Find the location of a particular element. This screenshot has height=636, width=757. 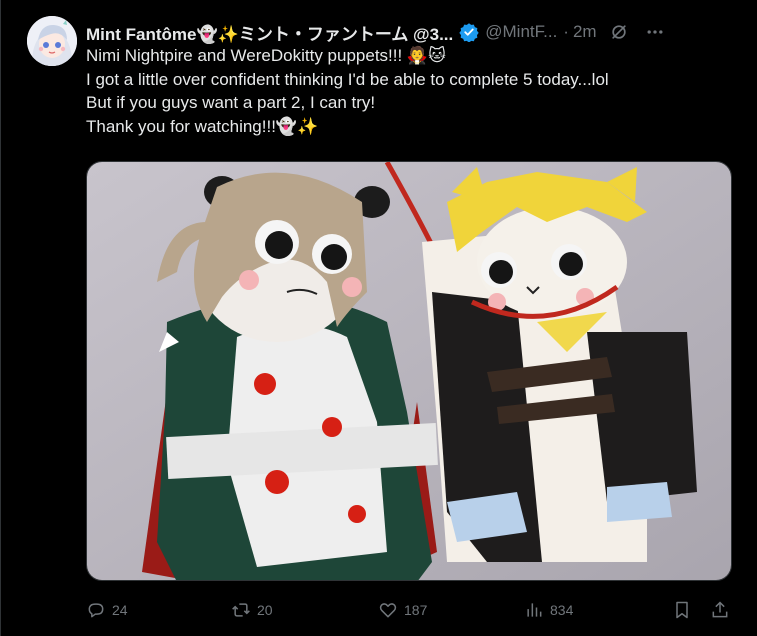

share-button is located at coordinates (720, 610).